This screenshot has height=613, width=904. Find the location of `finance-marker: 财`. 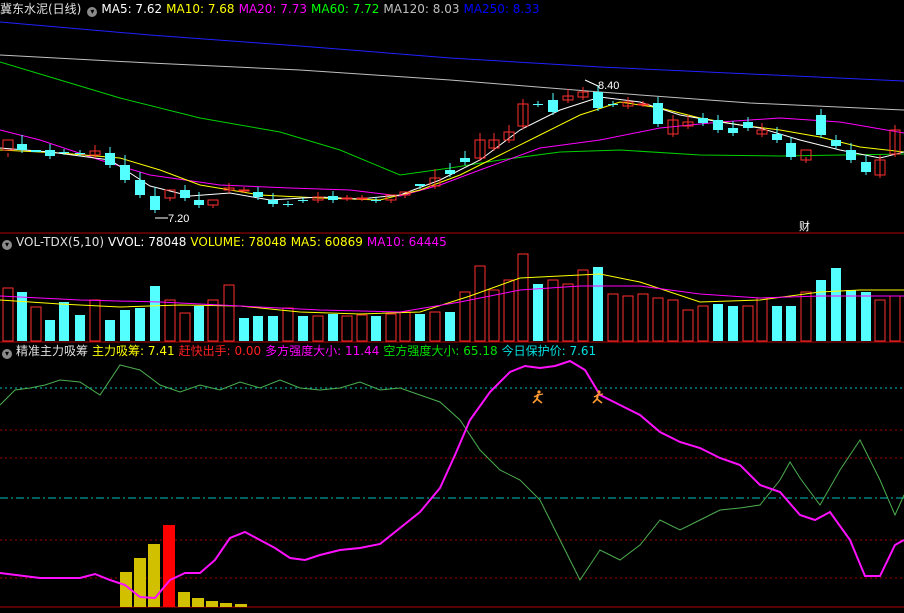

finance-marker: 财 is located at coordinates (804, 226).